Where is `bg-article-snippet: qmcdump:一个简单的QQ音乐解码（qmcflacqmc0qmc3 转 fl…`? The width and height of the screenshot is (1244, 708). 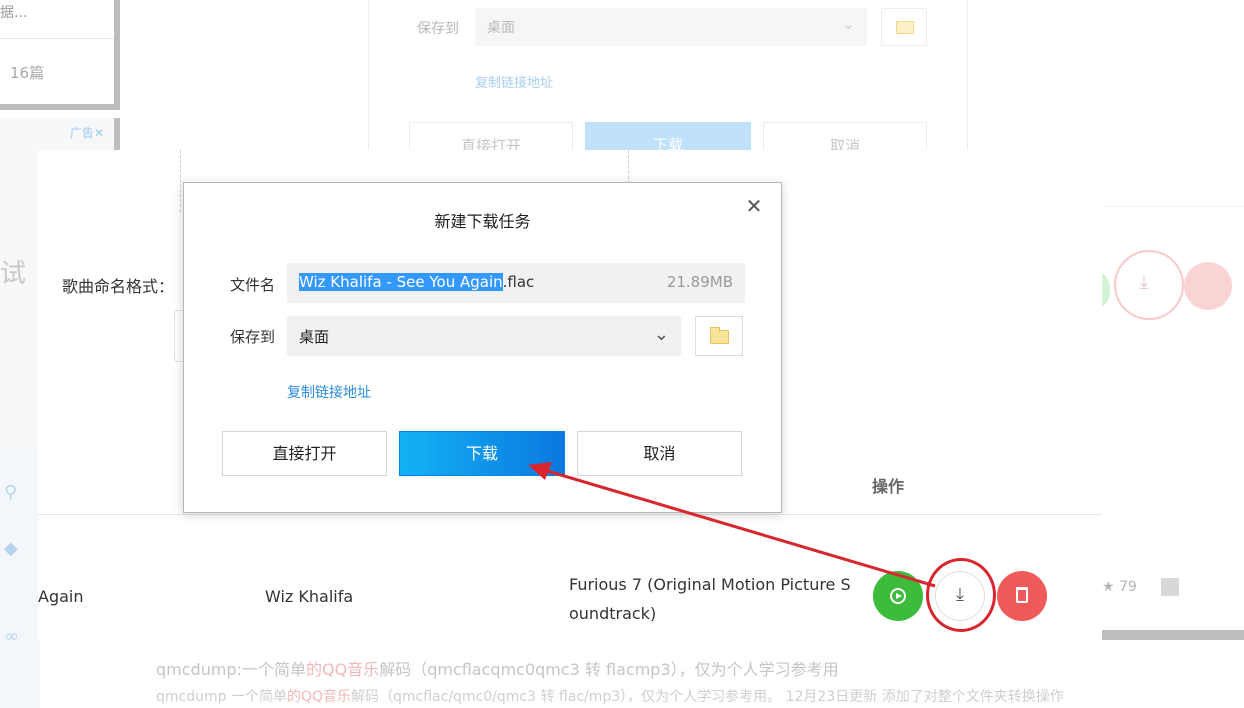 bg-article-snippet: qmcdump:一个简单的QQ音乐解码（qmcflacqmc0qmc3 转 fl… is located at coordinates (610, 681).